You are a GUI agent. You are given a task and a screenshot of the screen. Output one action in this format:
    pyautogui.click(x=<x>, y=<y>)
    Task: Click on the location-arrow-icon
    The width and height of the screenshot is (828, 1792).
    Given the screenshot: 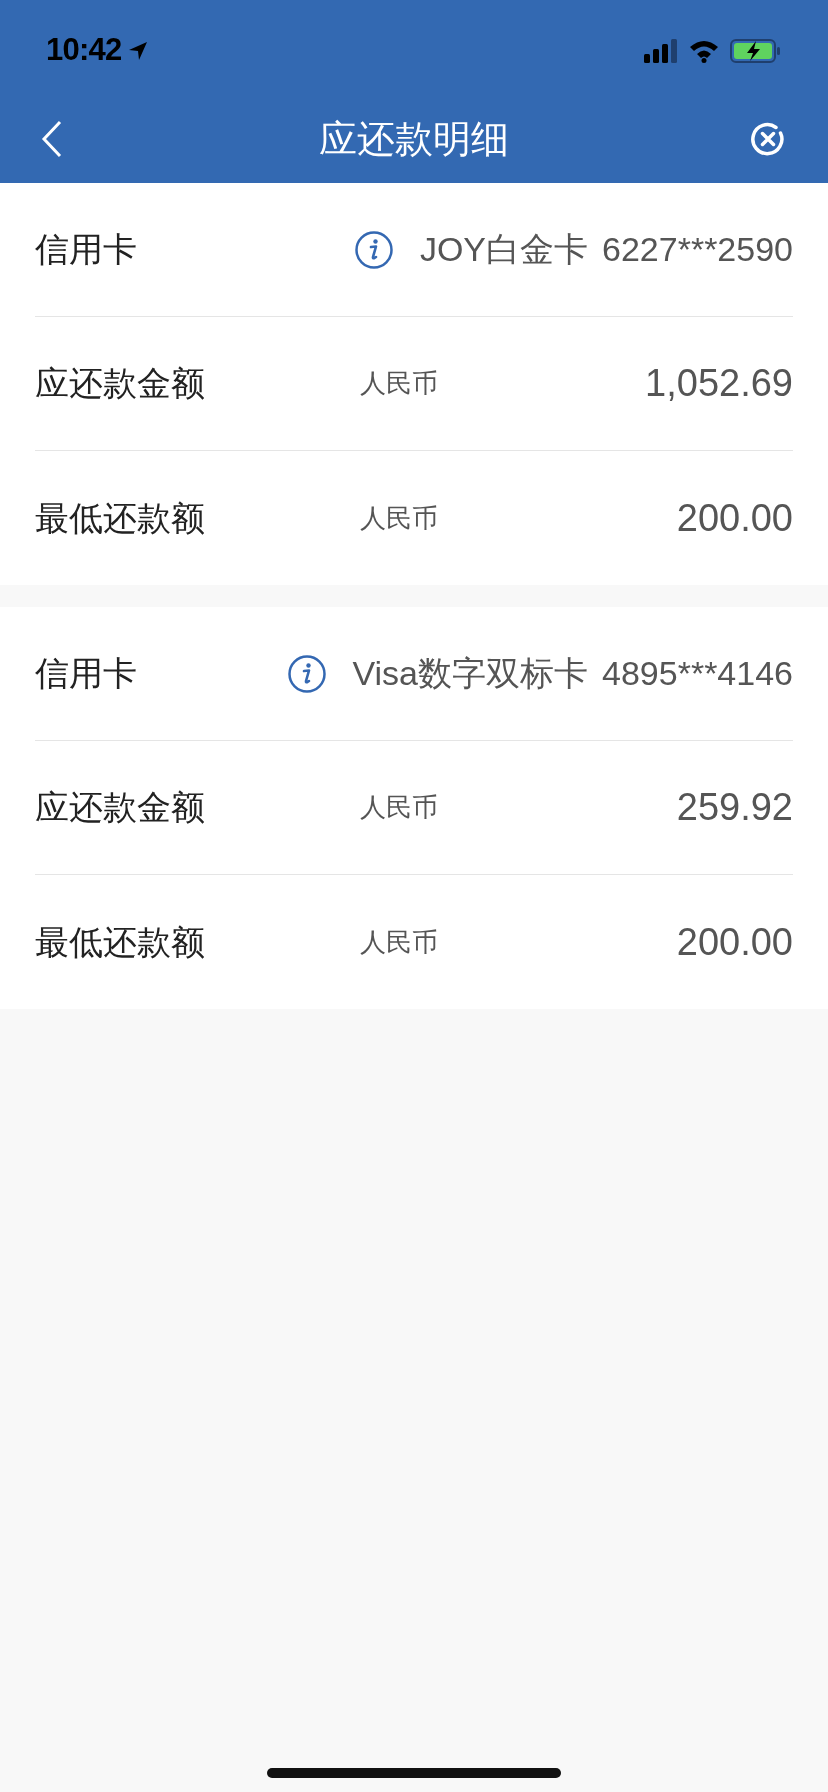 What is the action you would take?
    pyautogui.click(x=138, y=50)
    